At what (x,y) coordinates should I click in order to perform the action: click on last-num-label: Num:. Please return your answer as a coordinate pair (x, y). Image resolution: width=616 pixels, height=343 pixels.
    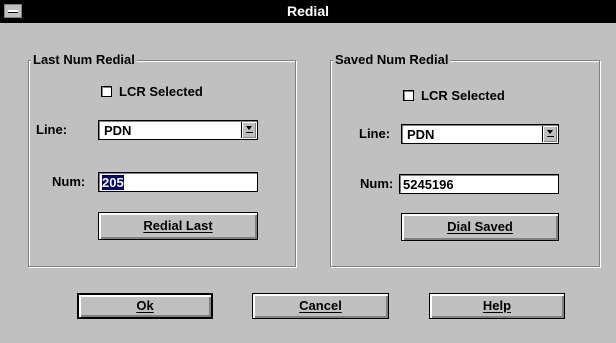
    Looking at the image, I should click on (69, 181).